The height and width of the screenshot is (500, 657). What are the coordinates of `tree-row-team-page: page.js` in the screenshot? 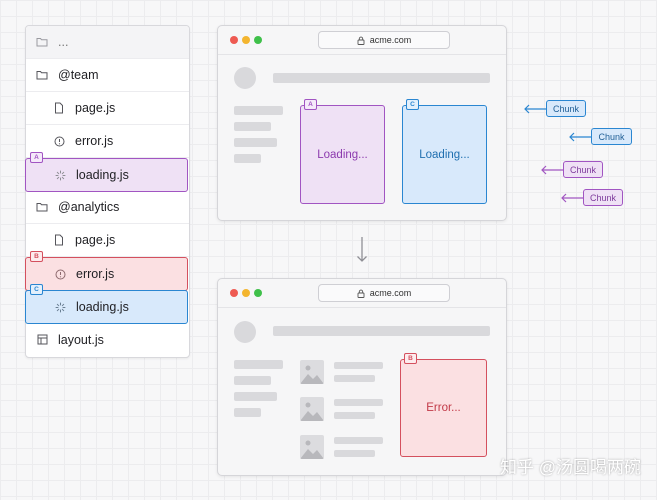 It's located at (107, 108).